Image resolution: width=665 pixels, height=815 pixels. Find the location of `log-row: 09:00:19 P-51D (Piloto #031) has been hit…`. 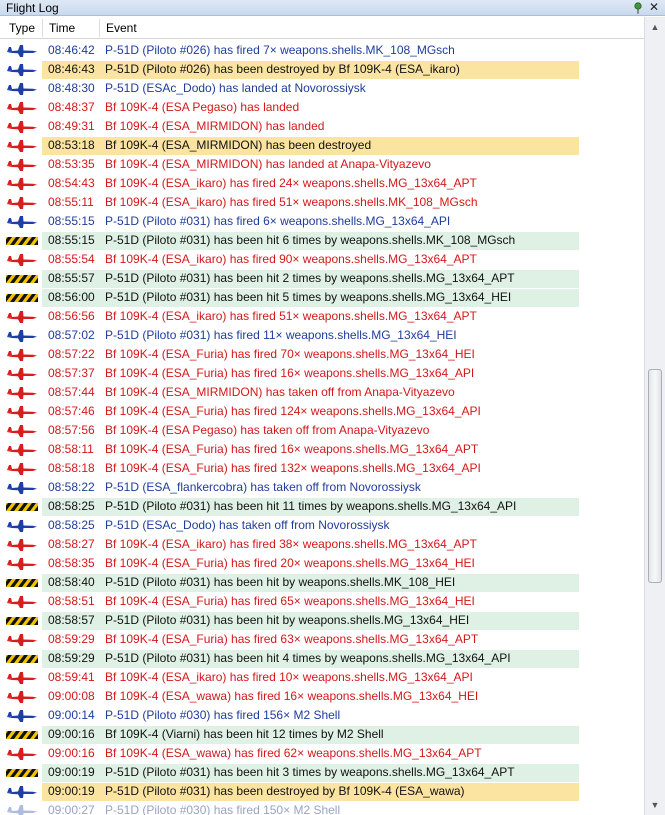

log-row: 09:00:19 P-51D (Piloto #031) has been hit… is located at coordinates (322, 772).